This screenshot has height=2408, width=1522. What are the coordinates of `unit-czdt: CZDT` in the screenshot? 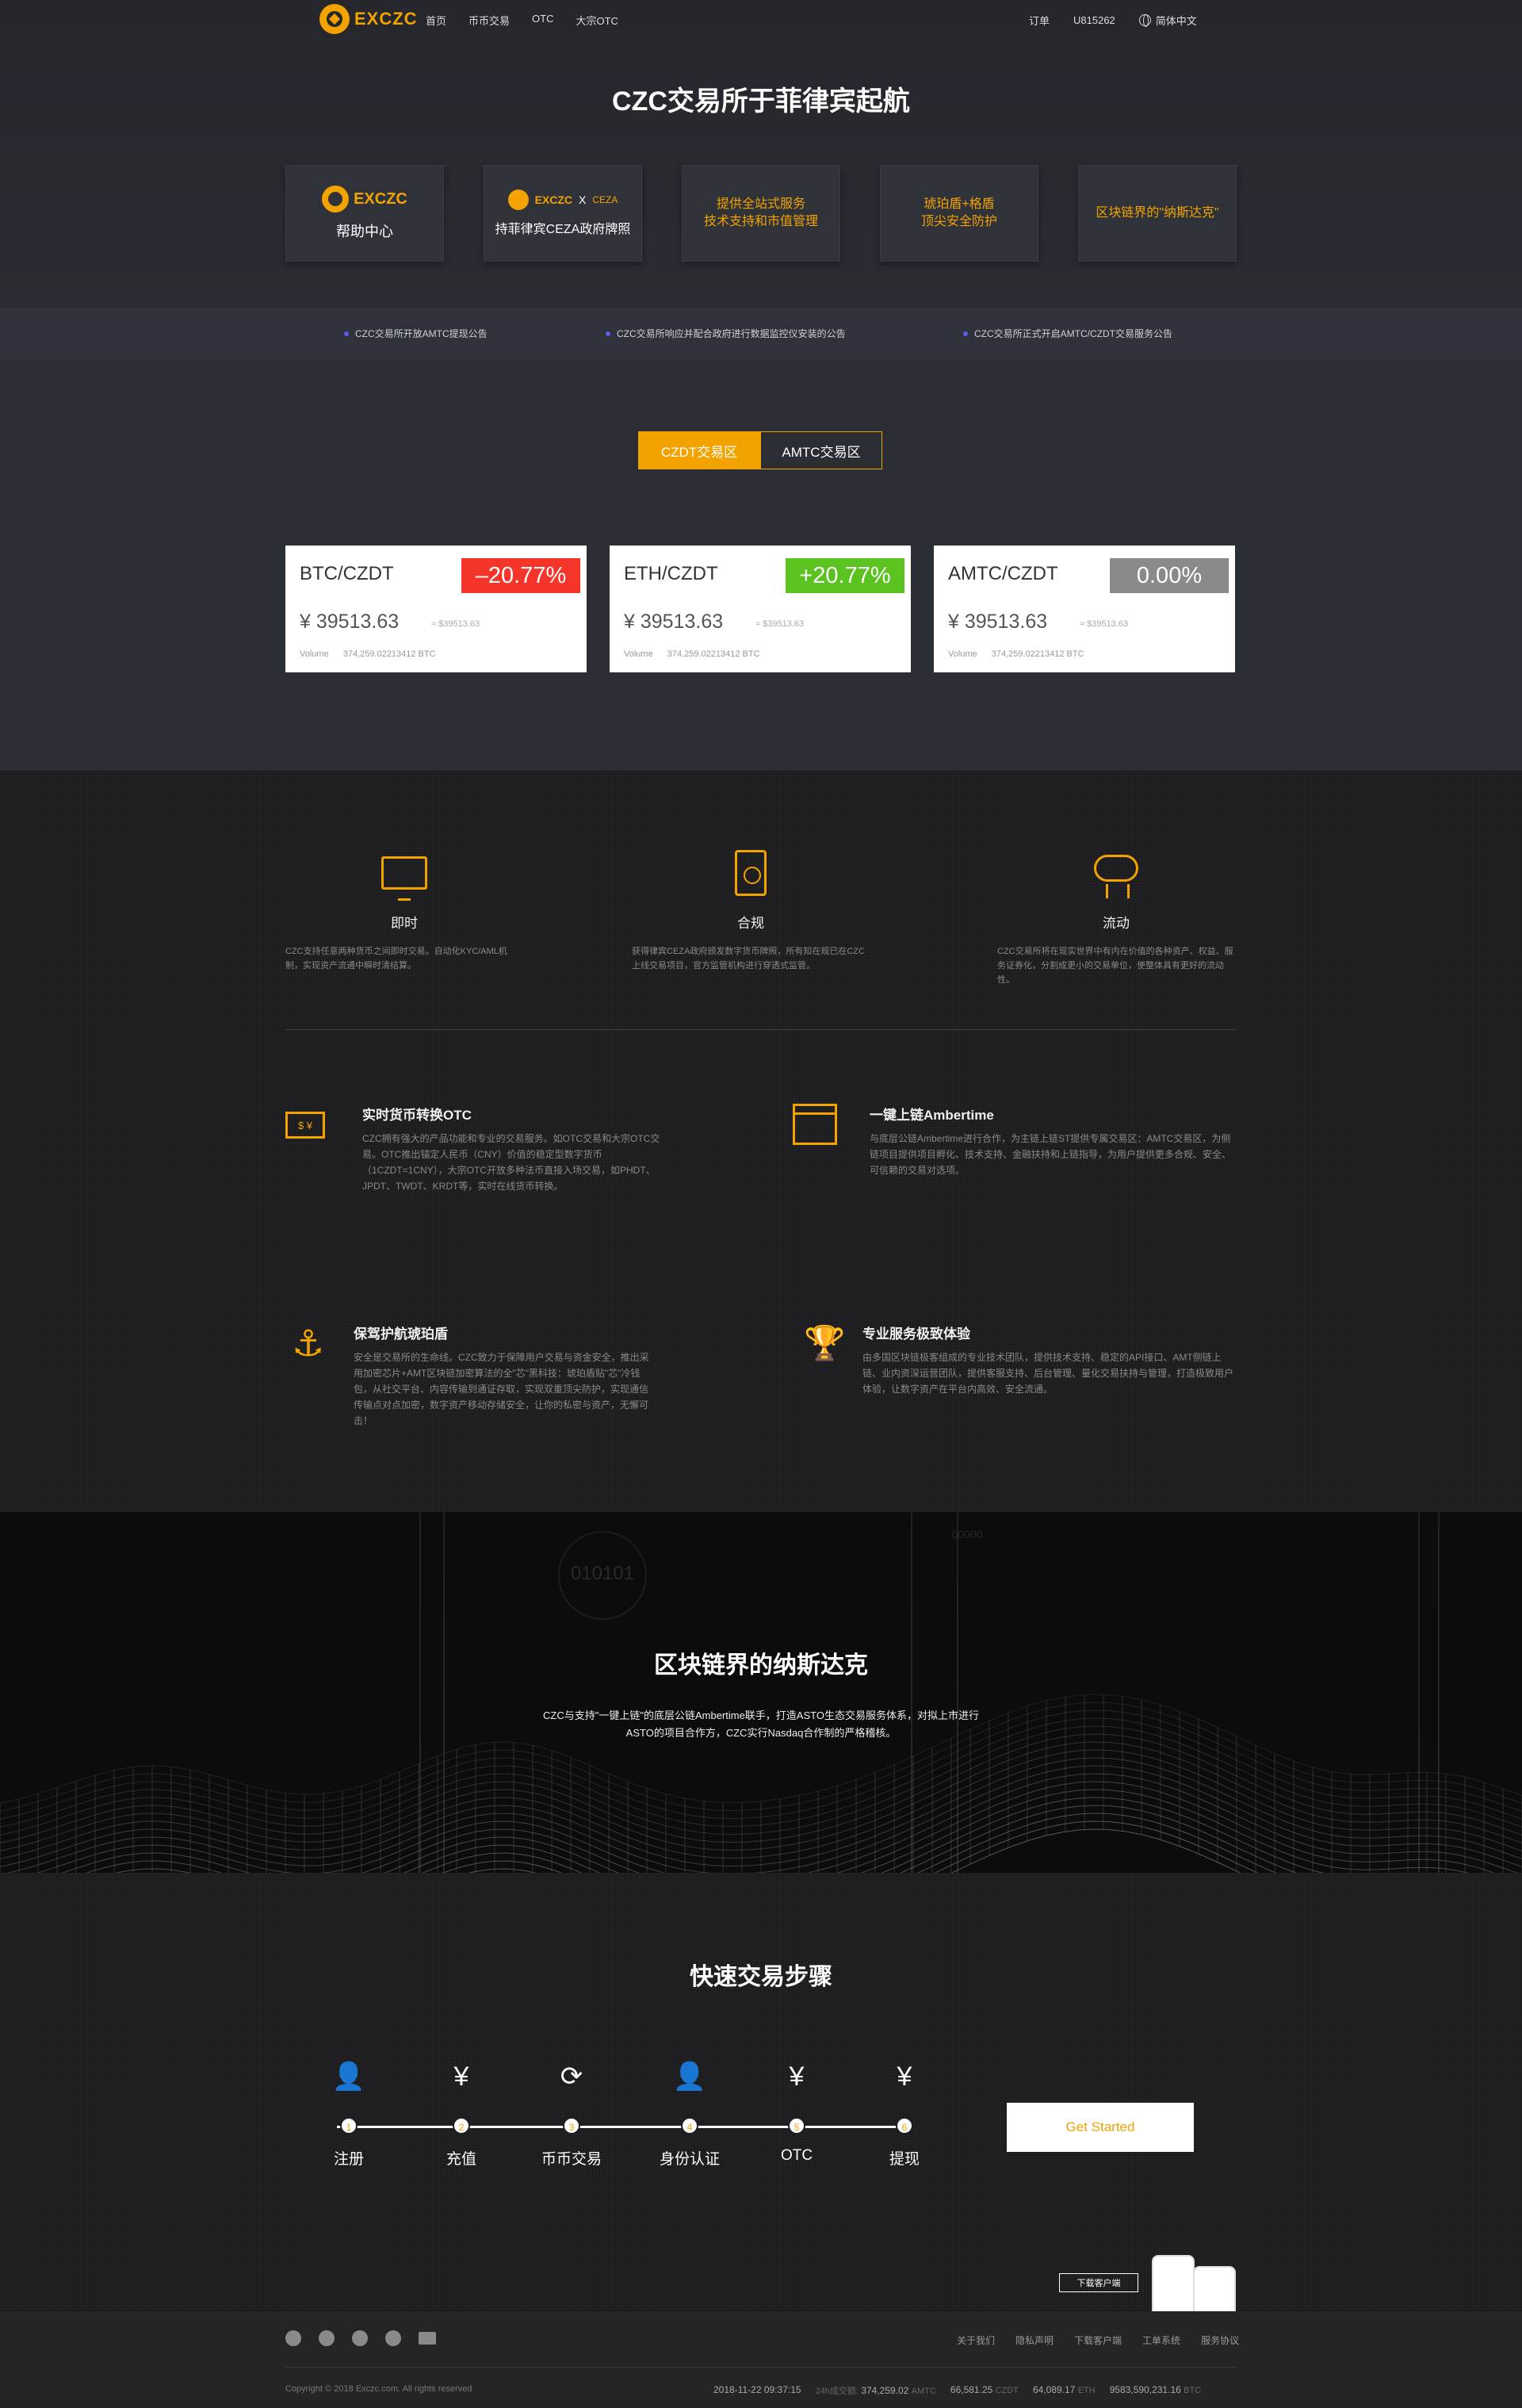 It's located at (1007, 2390).